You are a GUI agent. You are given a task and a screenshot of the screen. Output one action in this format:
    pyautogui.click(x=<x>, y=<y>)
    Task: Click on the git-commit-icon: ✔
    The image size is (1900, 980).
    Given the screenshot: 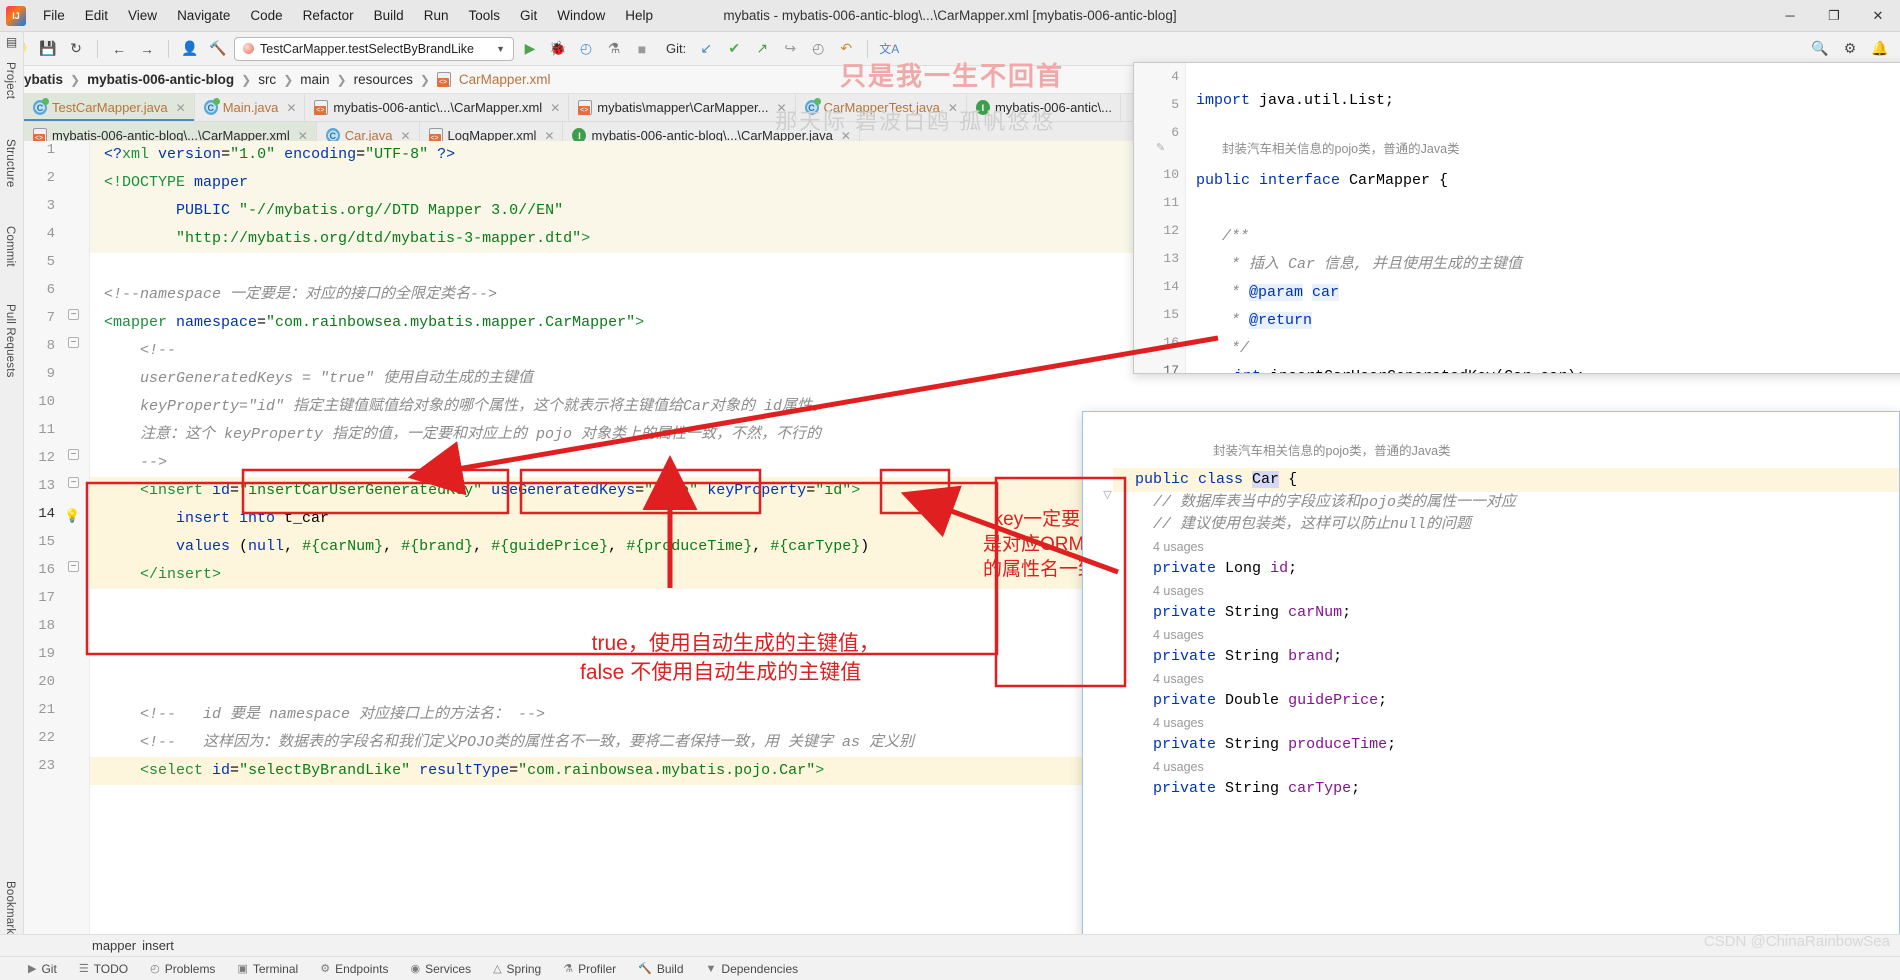 What is the action you would take?
    pyautogui.click(x=734, y=49)
    